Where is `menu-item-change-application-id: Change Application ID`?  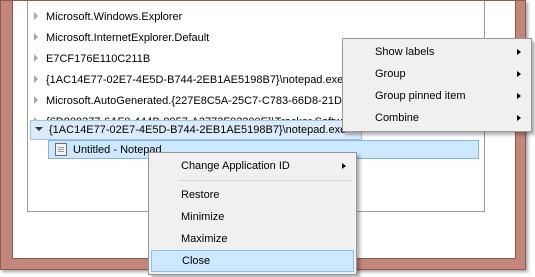
menu-item-change-application-id: Change Application ID is located at coordinates (252, 166).